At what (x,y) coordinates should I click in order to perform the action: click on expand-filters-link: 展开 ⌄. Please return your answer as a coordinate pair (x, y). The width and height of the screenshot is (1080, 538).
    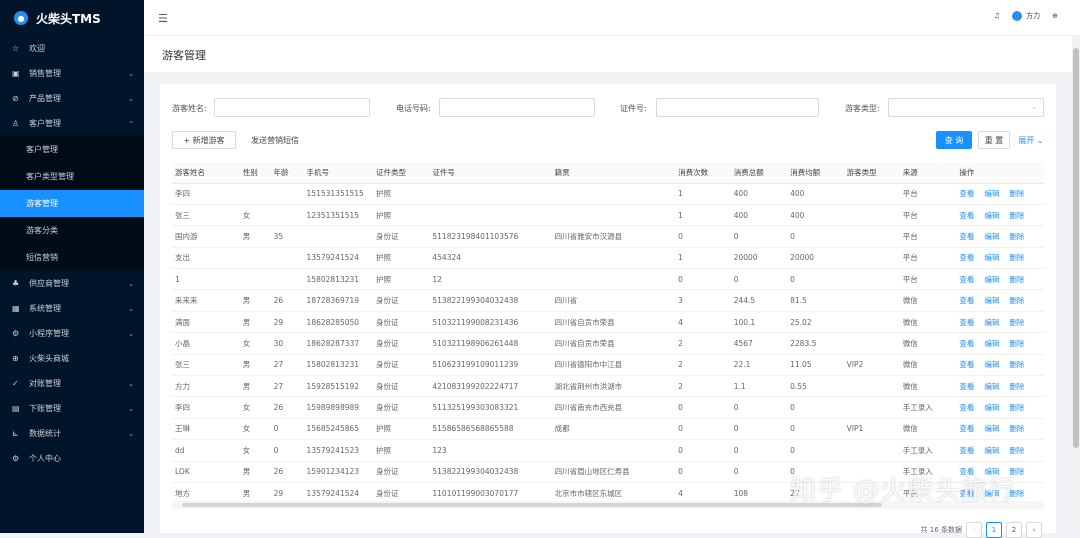
    Looking at the image, I should click on (1031, 140).